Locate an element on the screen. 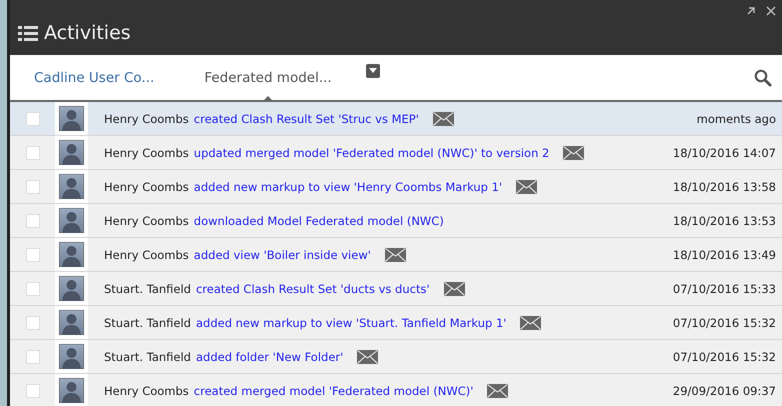 The width and height of the screenshot is (782, 406). activity-row: Henry Coombs updated merged model 'Federated model (NWC)' to version 2 18/10/2016 14:07 is located at coordinates (396, 153).